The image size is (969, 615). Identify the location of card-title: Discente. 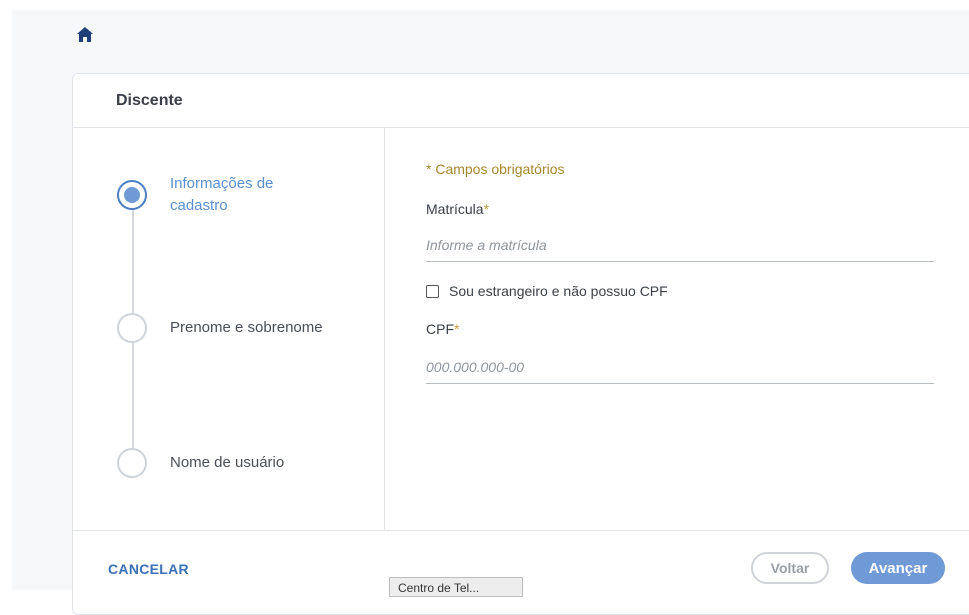
(521, 101).